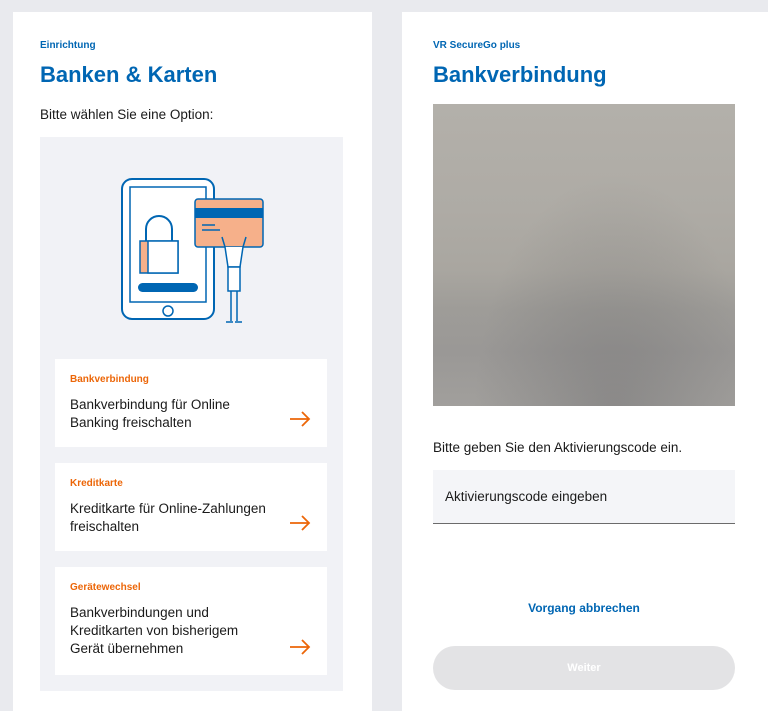 This screenshot has width=768, height=711. Describe the element at coordinates (520, 74) in the screenshot. I see `page-title: Bankverbindung` at that location.